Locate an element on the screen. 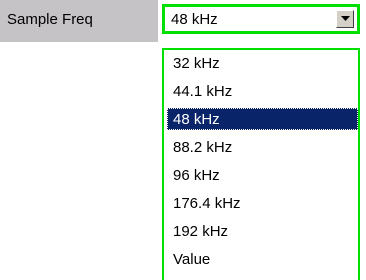 Image resolution: width=366 pixels, height=280 pixels. select-current-value: 48 kHz is located at coordinates (194, 19).